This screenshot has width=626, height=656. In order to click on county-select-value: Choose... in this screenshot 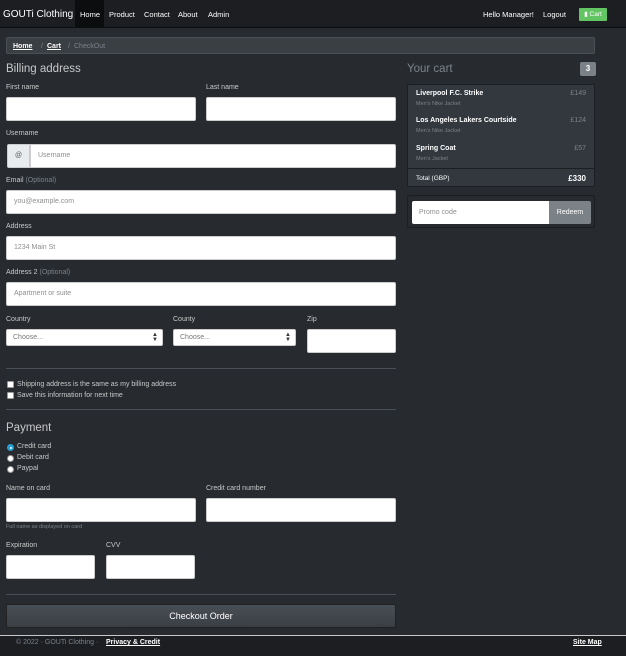, I will do `click(195, 337)`.